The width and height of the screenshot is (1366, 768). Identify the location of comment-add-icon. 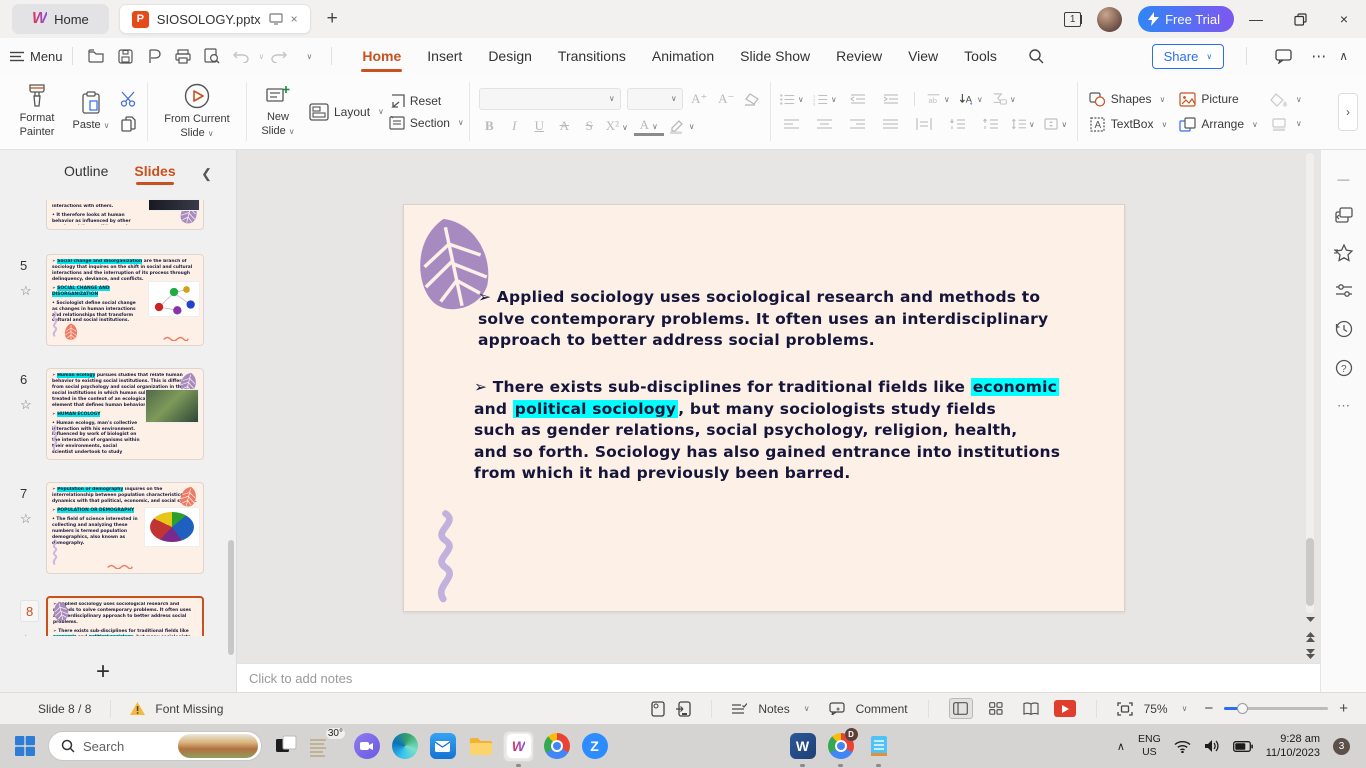
(836, 708).